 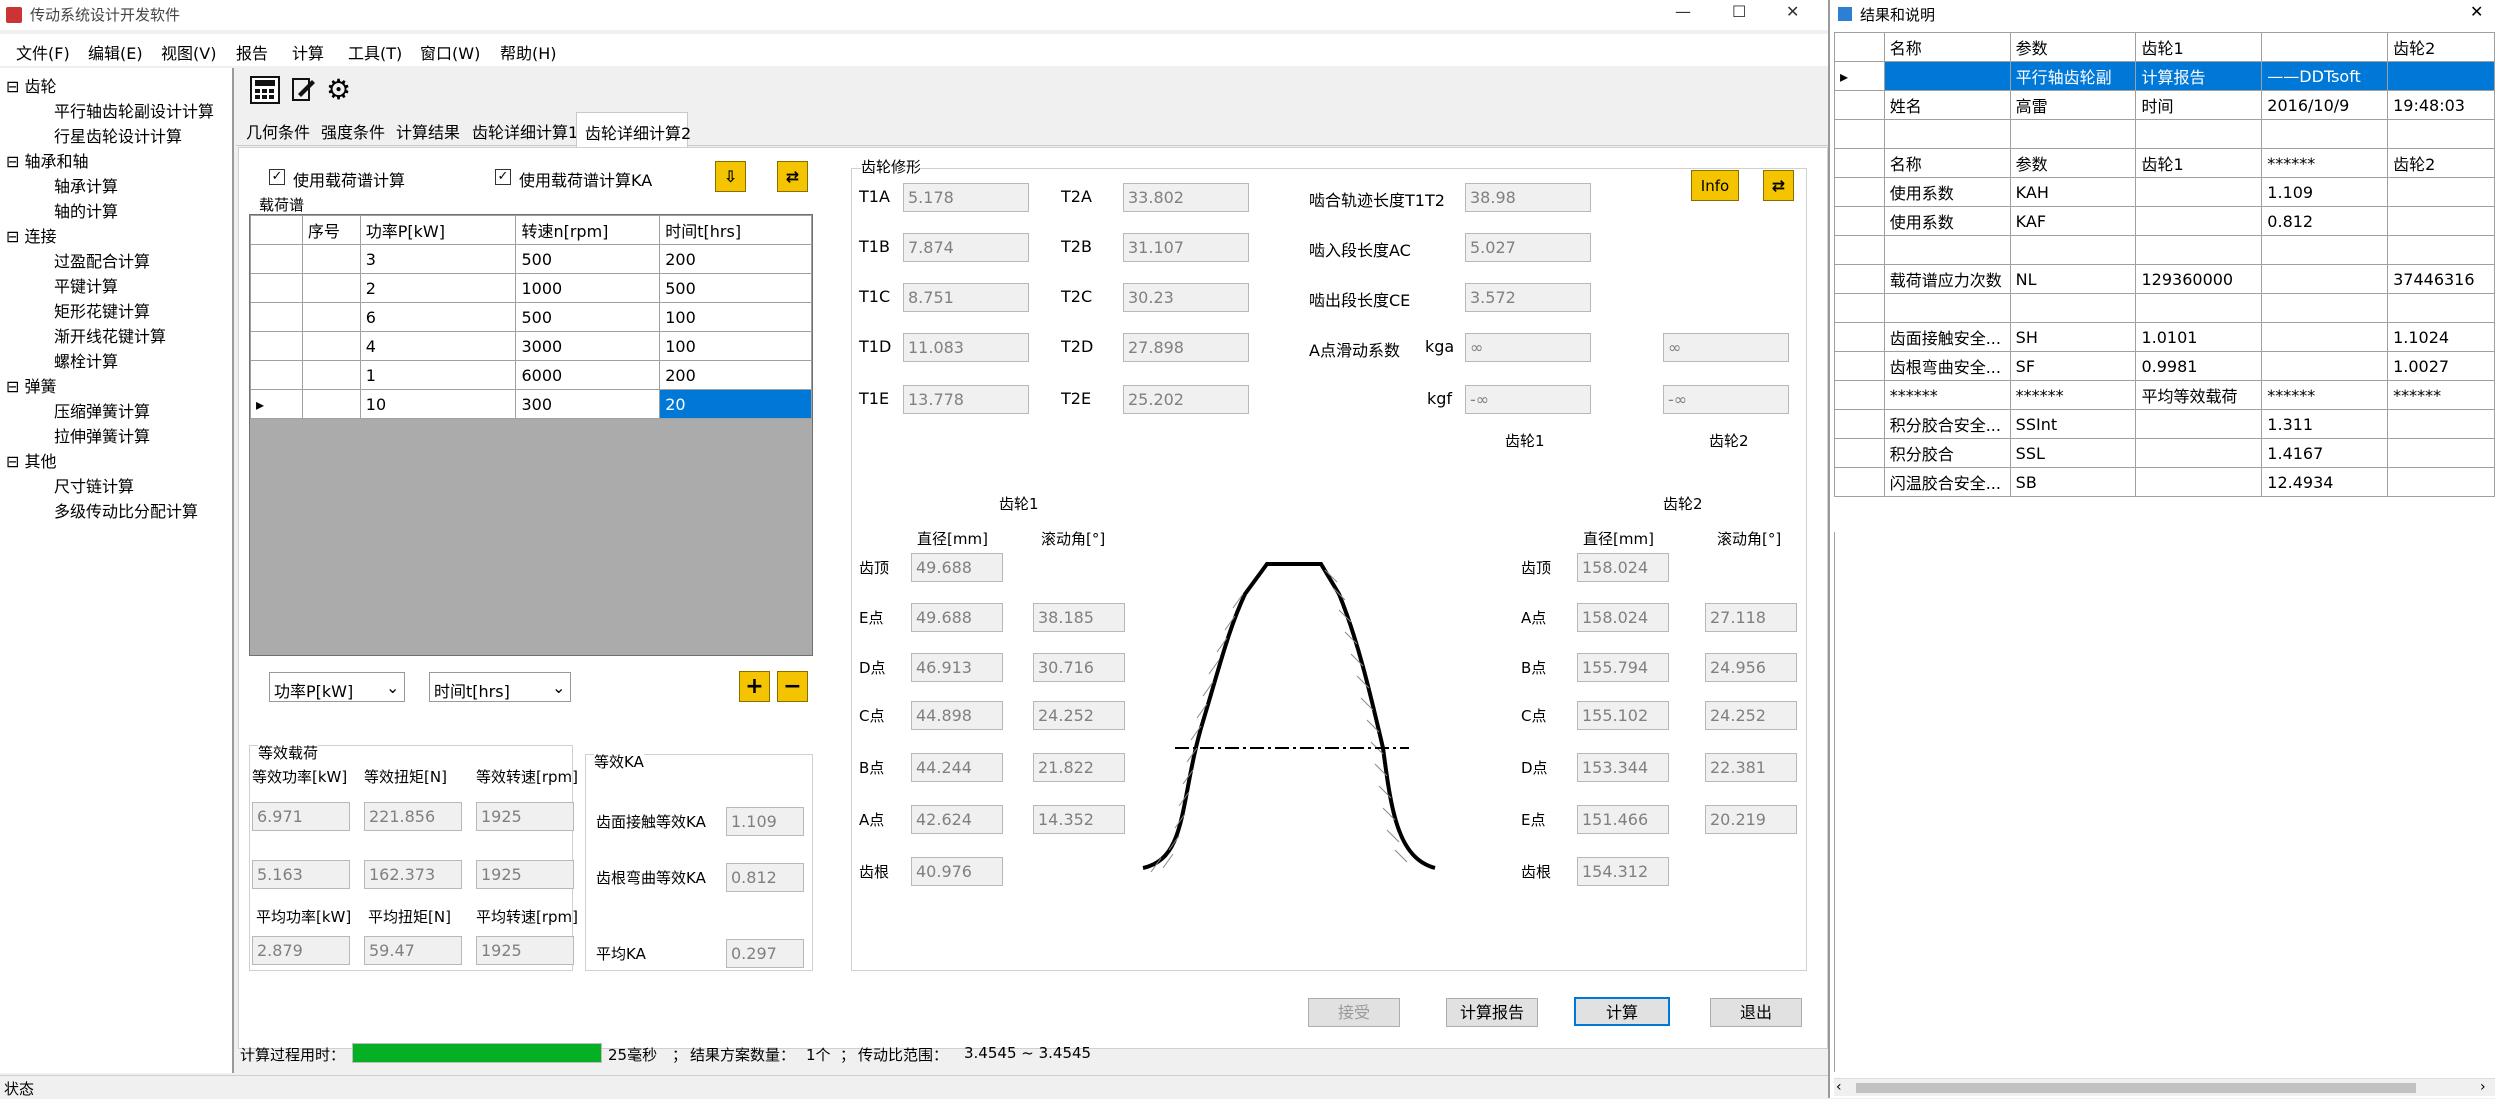 What do you see at coordinates (102, 310) in the screenshot?
I see `tree-item-rect-spline: 矩形花键计算` at bounding box center [102, 310].